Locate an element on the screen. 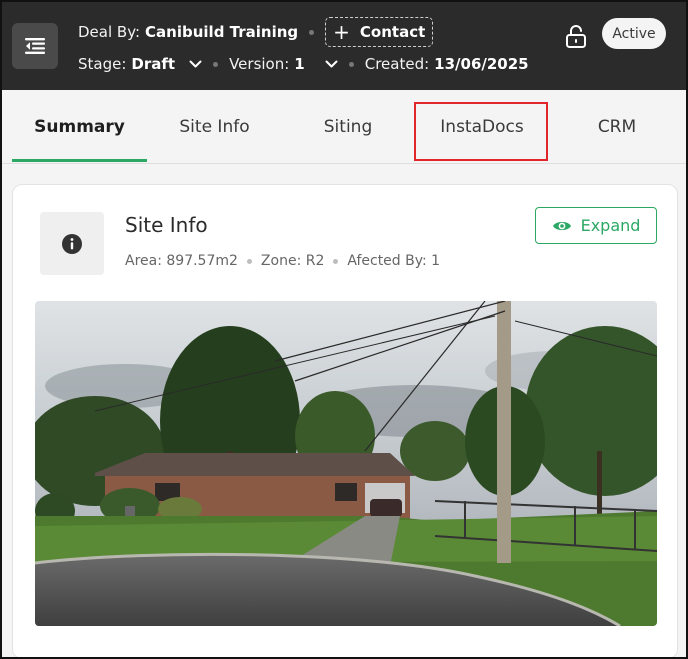 The width and height of the screenshot is (688, 659). lock-toggle is located at coordinates (576, 36).